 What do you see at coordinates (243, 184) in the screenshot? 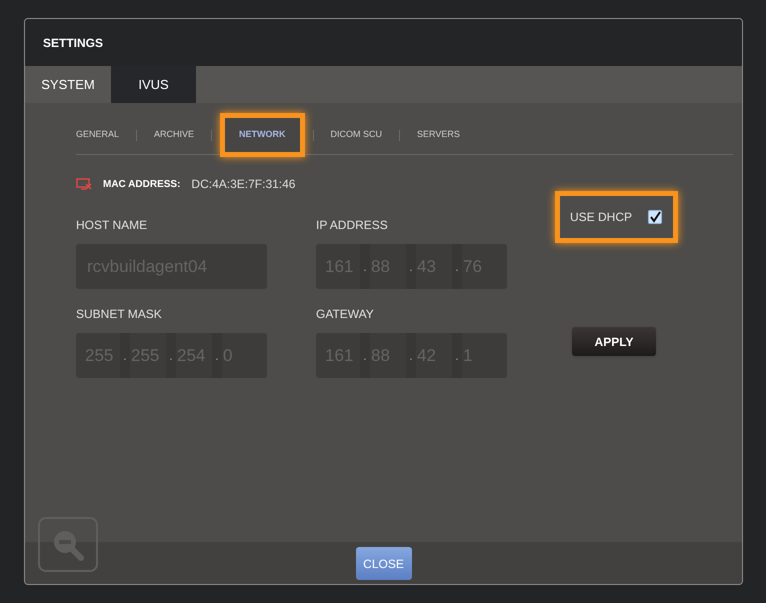
I see `mac-address-value: DC:4A:3E:7F:31:46` at bounding box center [243, 184].